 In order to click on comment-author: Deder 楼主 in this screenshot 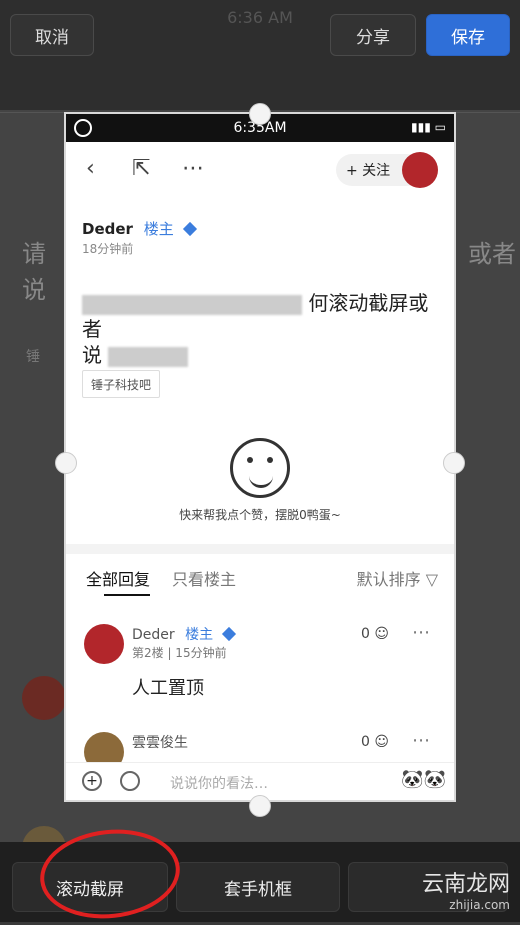, I will do `click(184, 634)`.